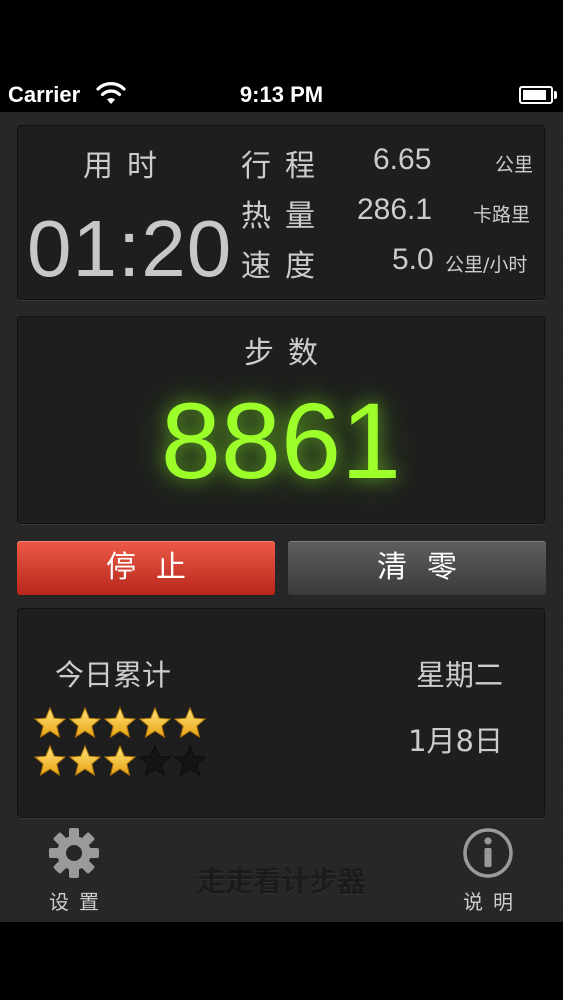  I want to click on tab-bar: 设置 走走看计步器 说明, so click(281, 870).